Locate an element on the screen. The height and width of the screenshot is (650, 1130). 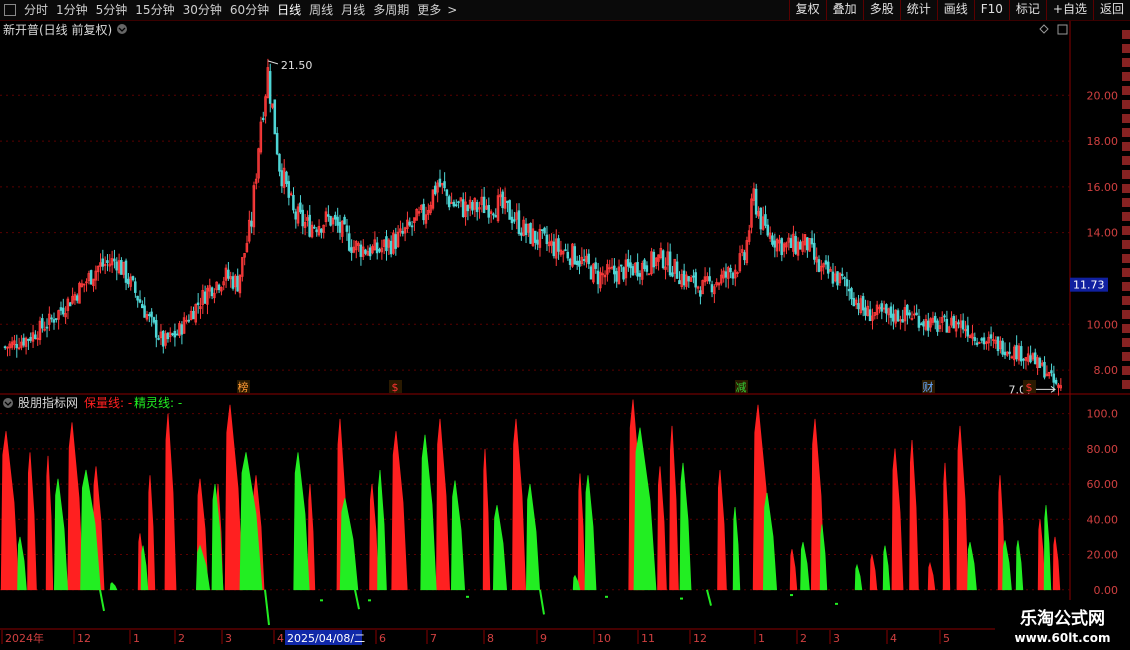
indicator-tick-label: 60.00 is located at coordinates (1103, 484).